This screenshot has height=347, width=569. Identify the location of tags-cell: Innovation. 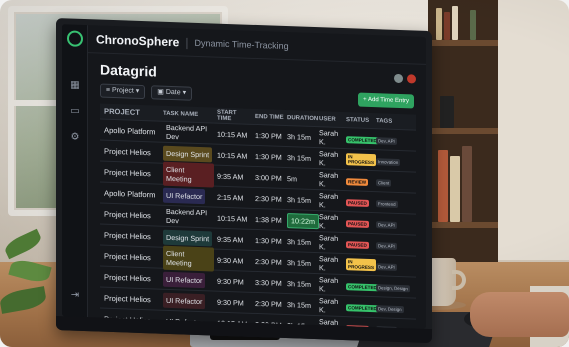
(395, 161).